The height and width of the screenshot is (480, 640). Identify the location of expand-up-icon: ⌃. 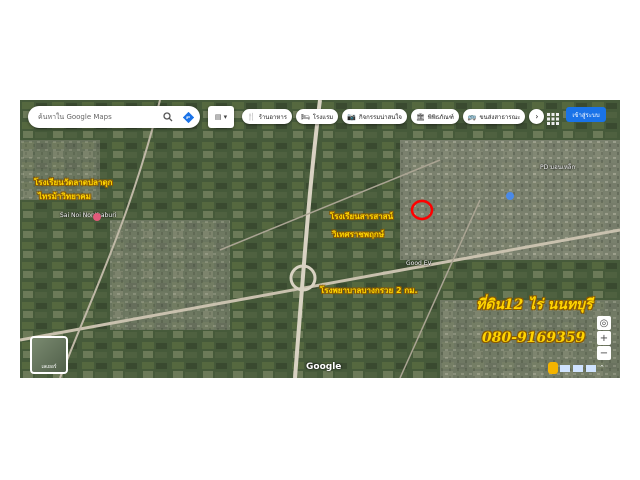
(602, 368).